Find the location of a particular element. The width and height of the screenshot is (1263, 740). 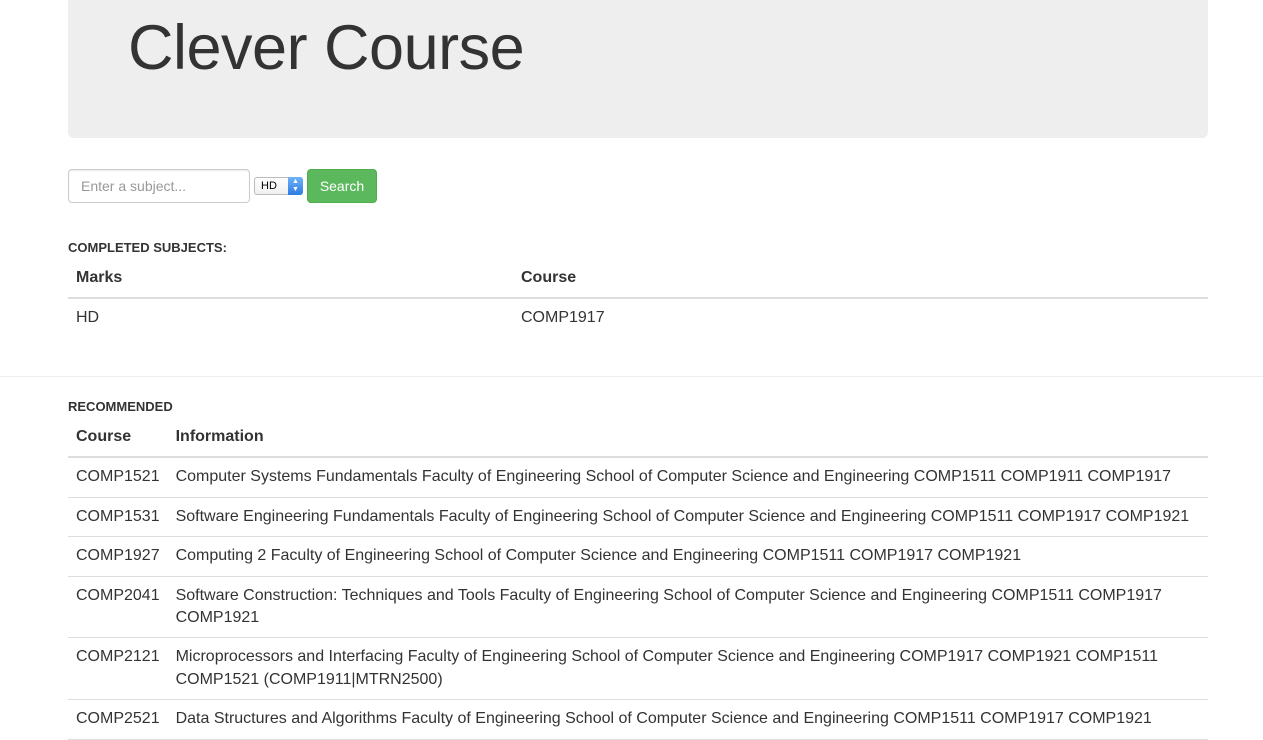

marks-cell: HD is located at coordinates (88, 318).